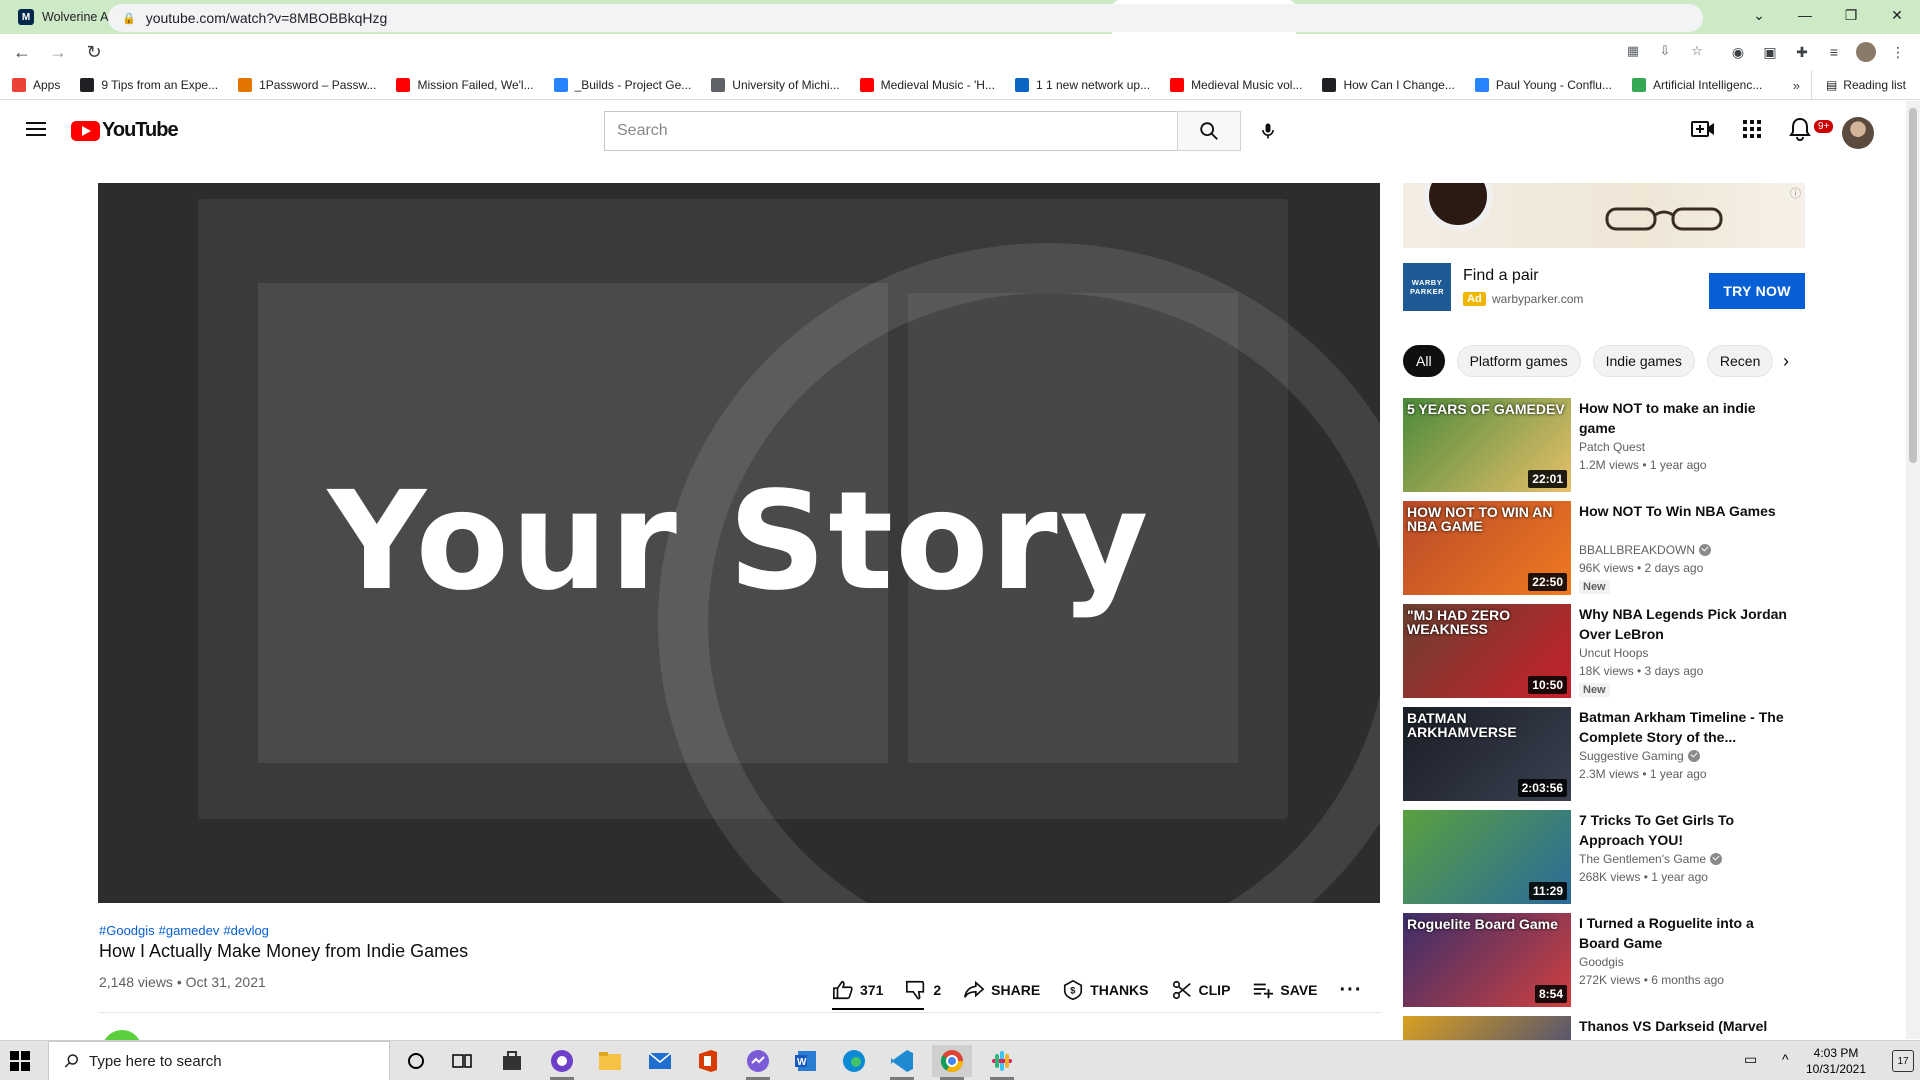  What do you see at coordinates (1105, 990) in the screenshot?
I see `thanks-button: $ THANKS` at bounding box center [1105, 990].